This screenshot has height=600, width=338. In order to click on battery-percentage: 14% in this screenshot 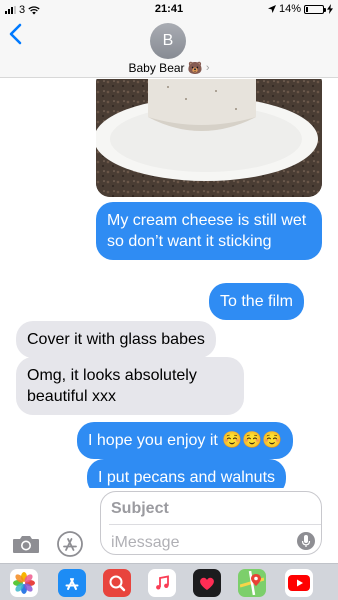, I will do `click(289, 9)`.